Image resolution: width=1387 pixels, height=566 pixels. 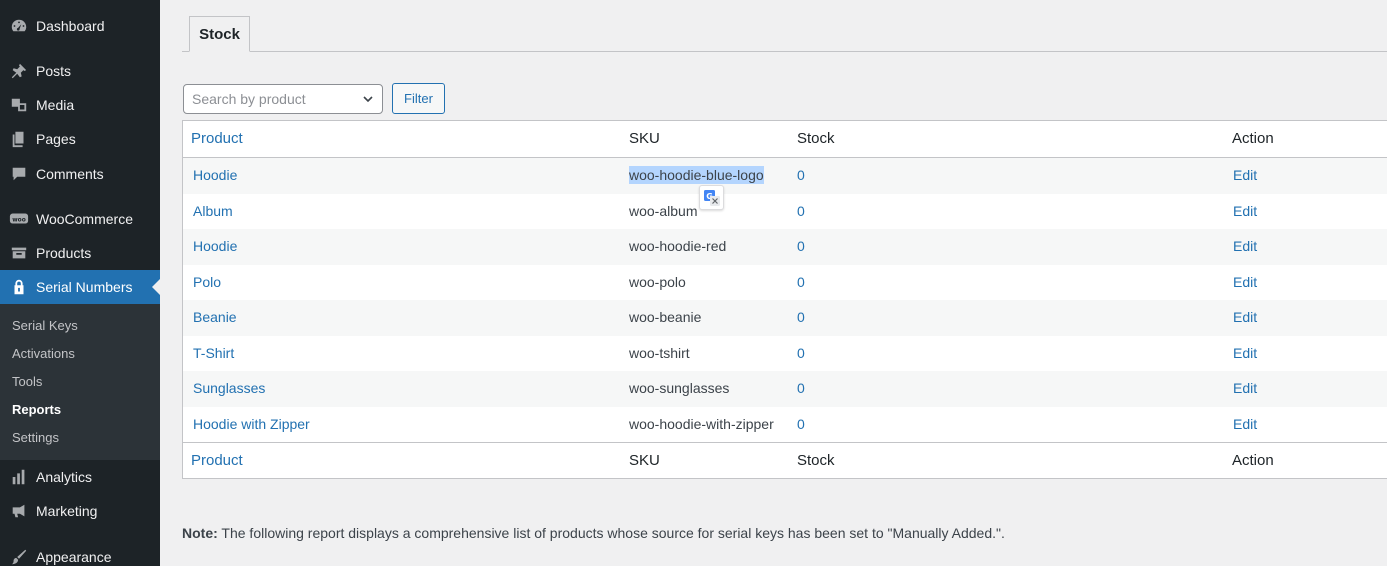 What do you see at coordinates (45, 326) in the screenshot?
I see `submenu-item-serial-keys: Serial Keys` at bounding box center [45, 326].